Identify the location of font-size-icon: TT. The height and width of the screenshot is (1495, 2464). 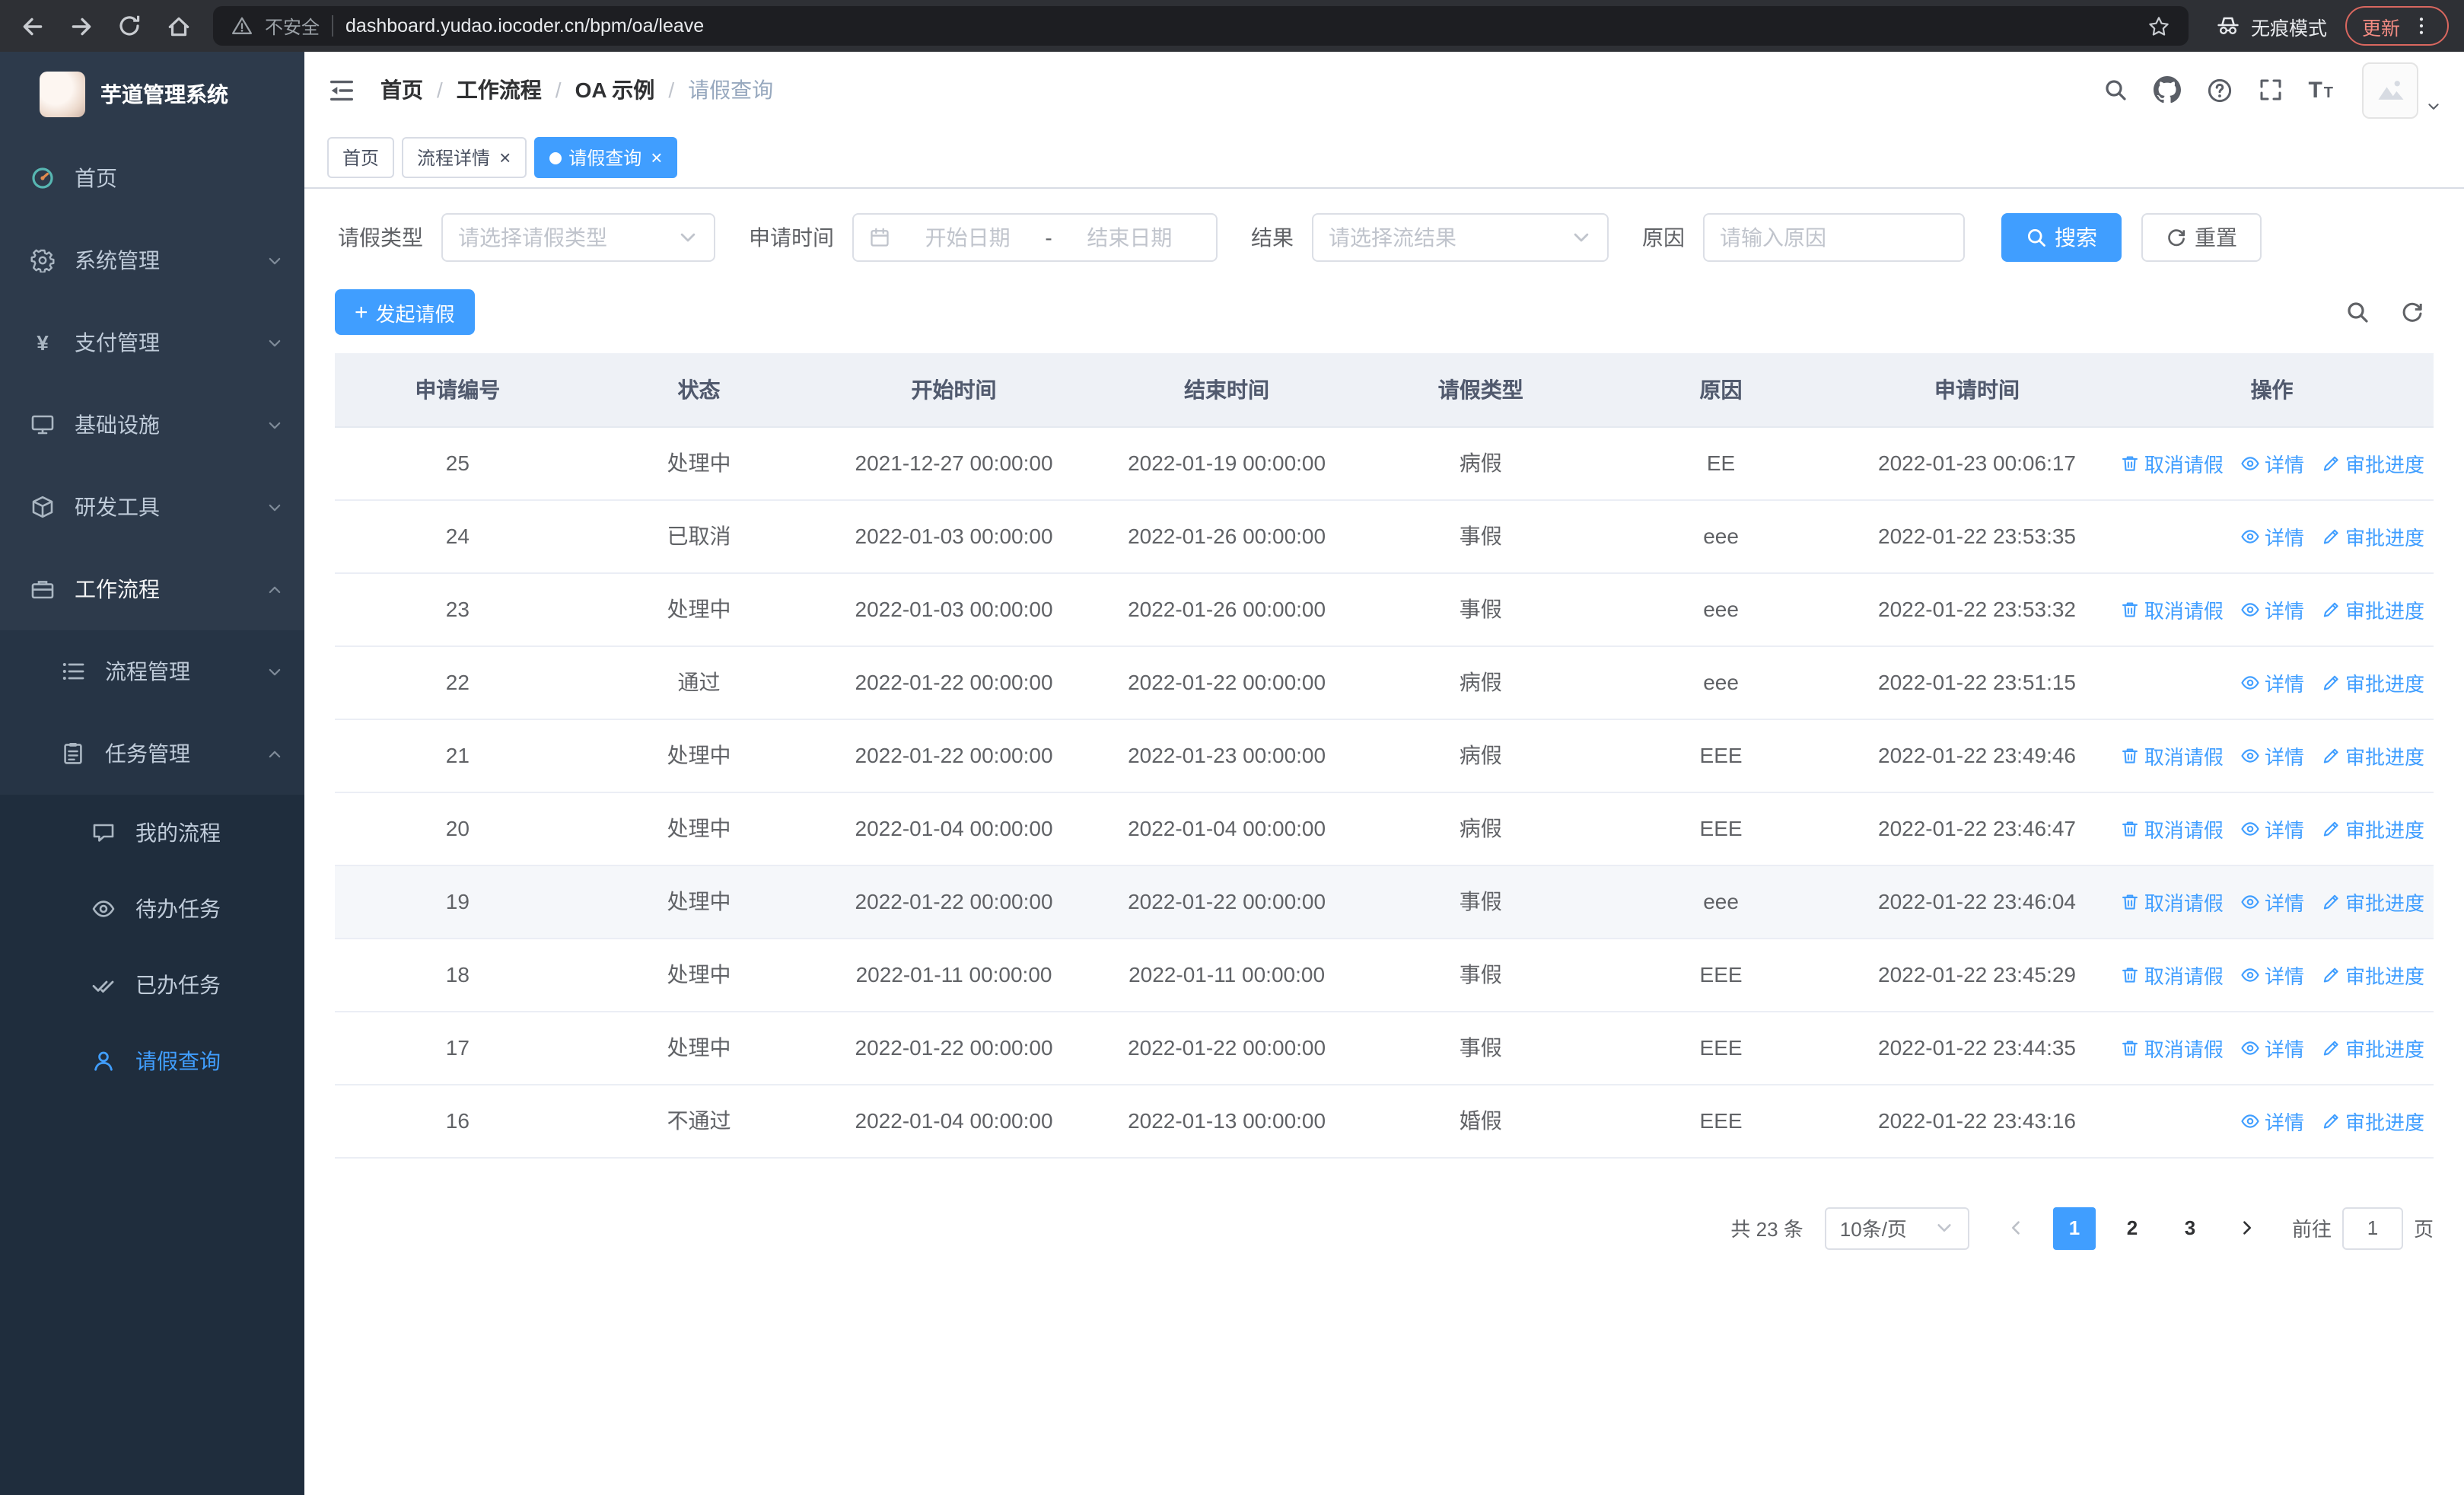
(2320, 90).